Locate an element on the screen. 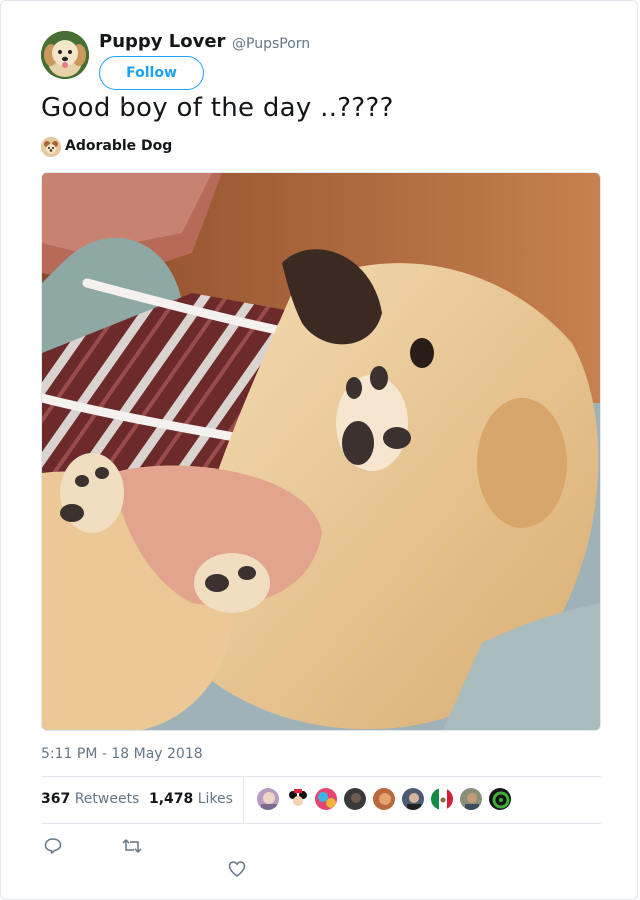  stats-divider-bottom is located at coordinates (321, 823).